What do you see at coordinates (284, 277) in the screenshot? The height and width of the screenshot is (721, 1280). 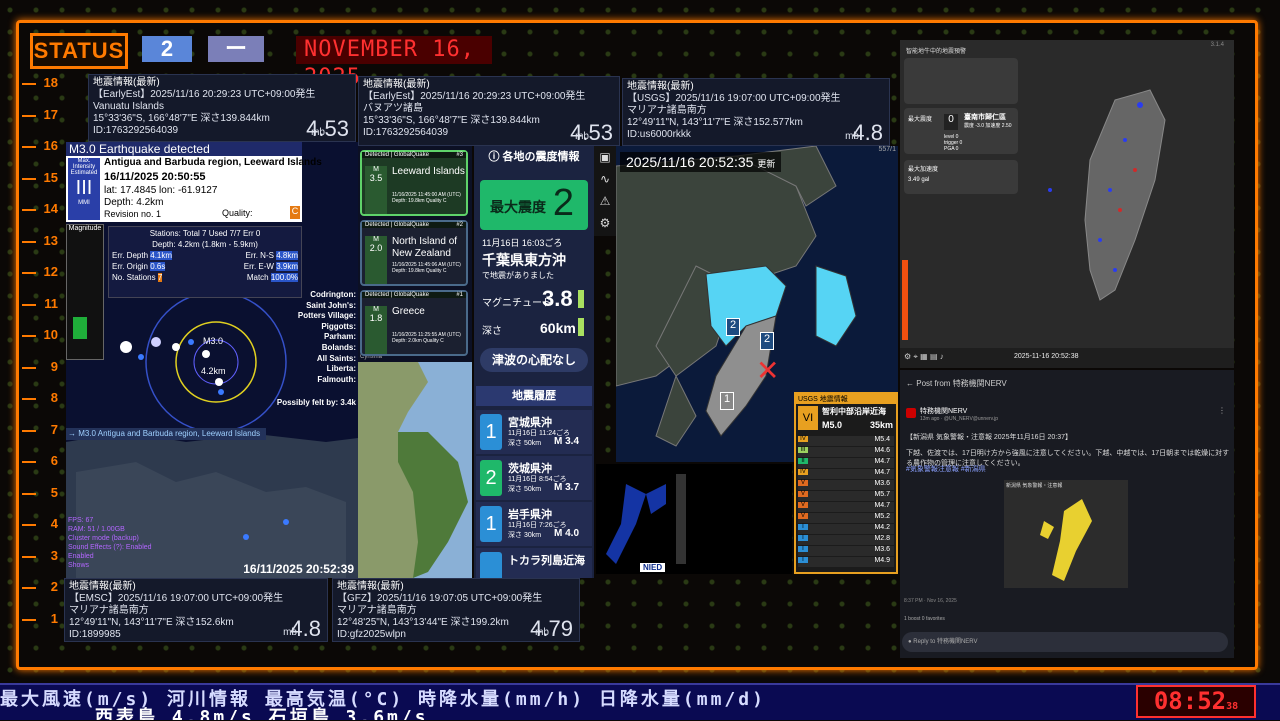 I see `match: 100.0%` at bounding box center [284, 277].